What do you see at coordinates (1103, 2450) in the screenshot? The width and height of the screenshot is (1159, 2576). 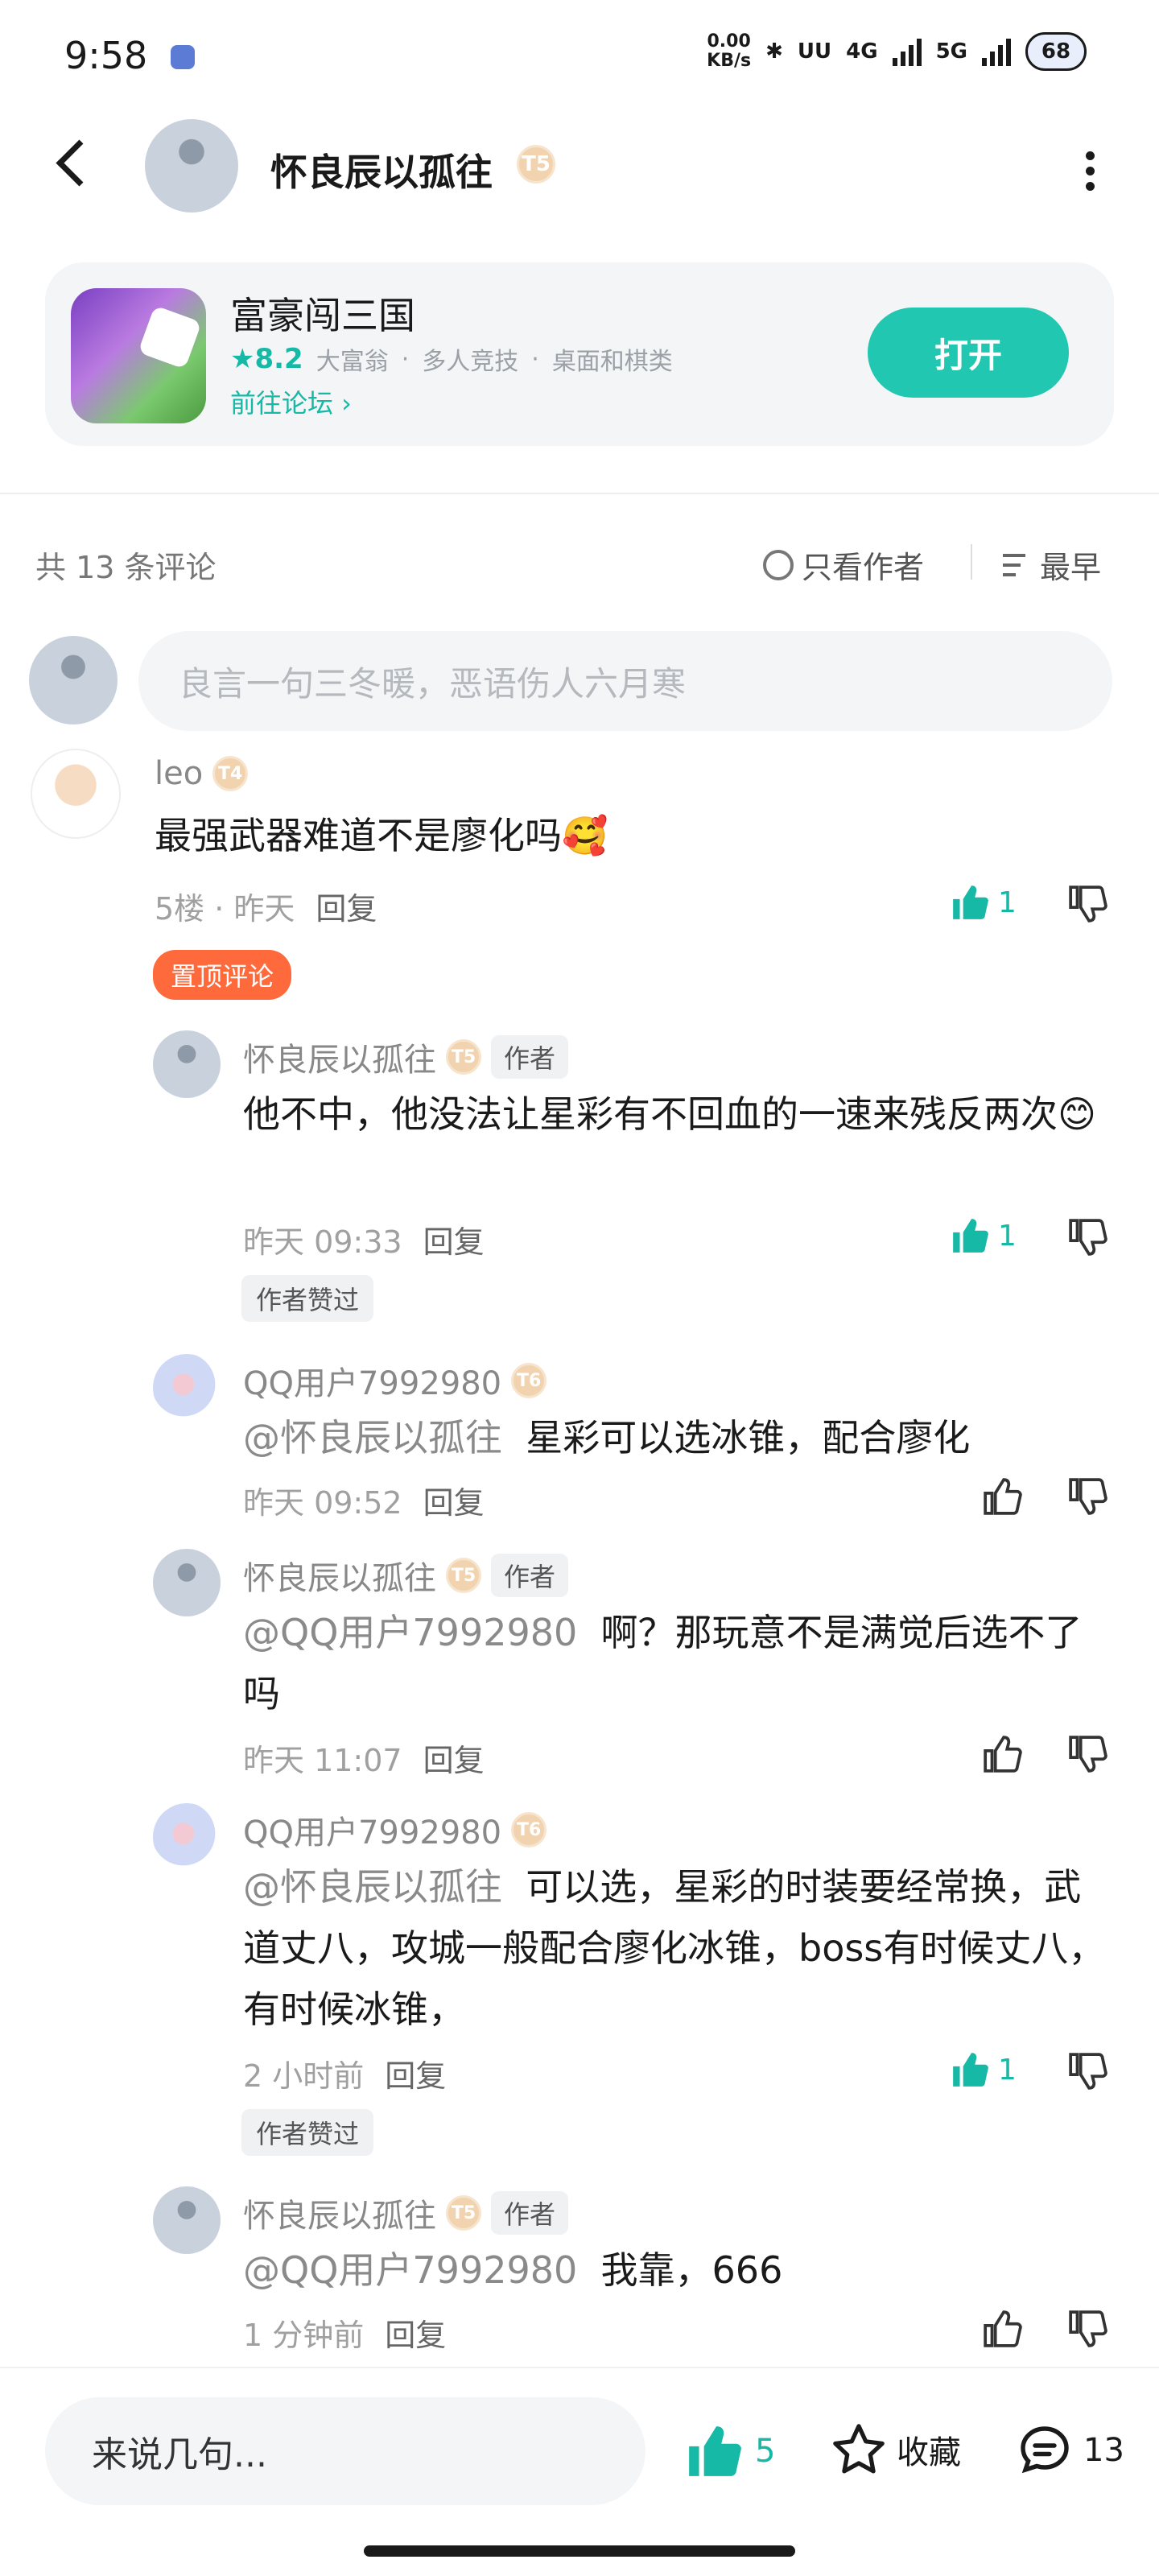 I see `comment-count-label: 13` at bounding box center [1103, 2450].